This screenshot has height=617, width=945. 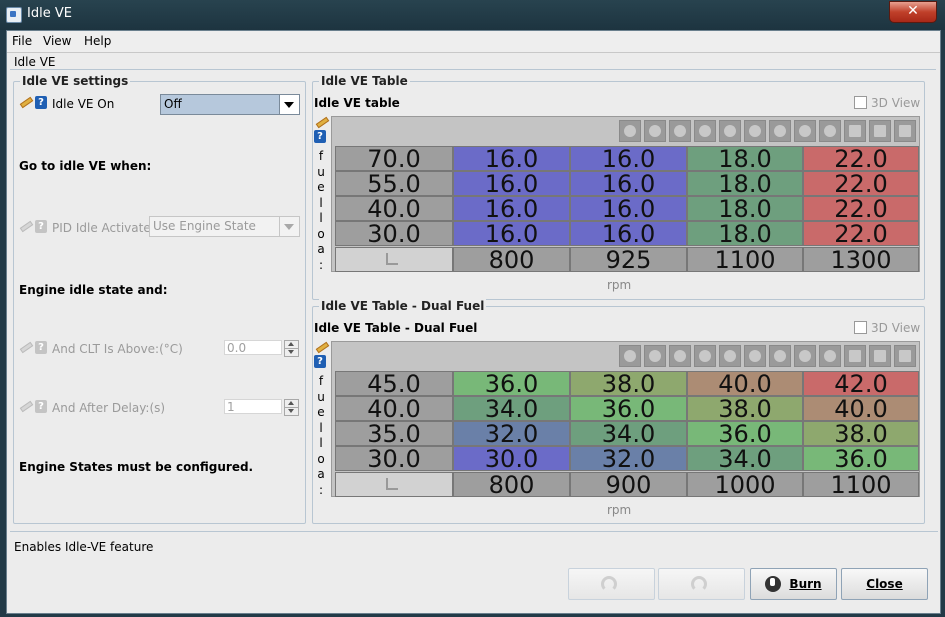 I want to click on y-axis-letter: a, so click(x=321, y=249).